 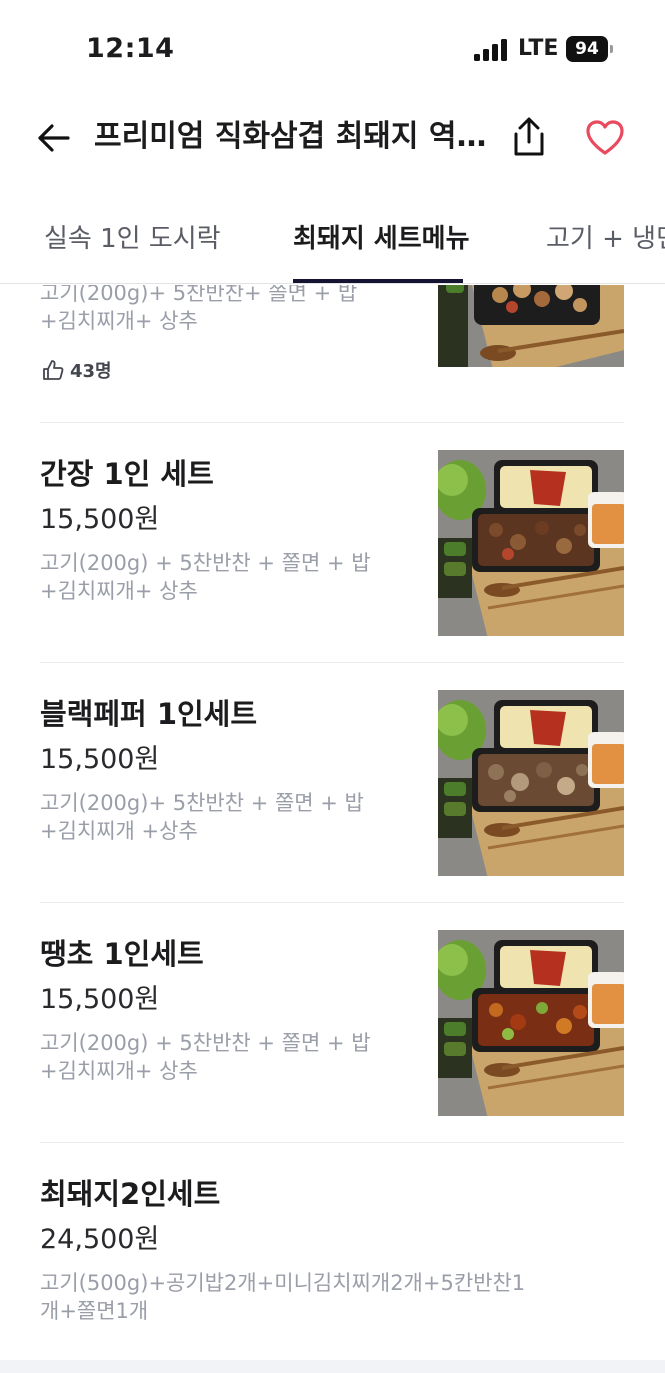 What do you see at coordinates (119, 831) in the screenshot?
I see `item-description-line: +김치찌개 +상추` at bounding box center [119, 831].